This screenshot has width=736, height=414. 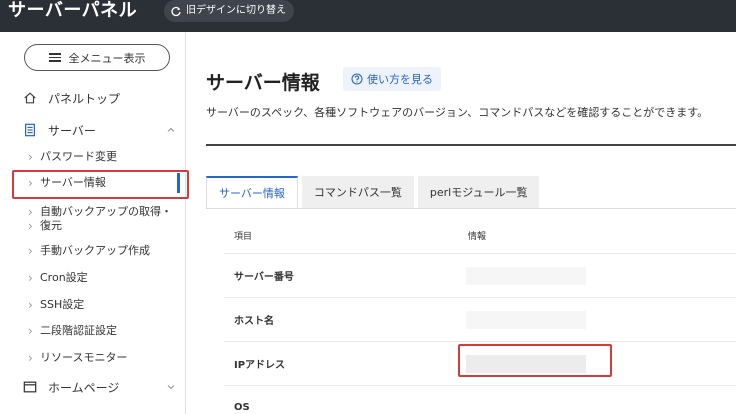 I want to click on row-label: OS, so click(x=242, y=407).